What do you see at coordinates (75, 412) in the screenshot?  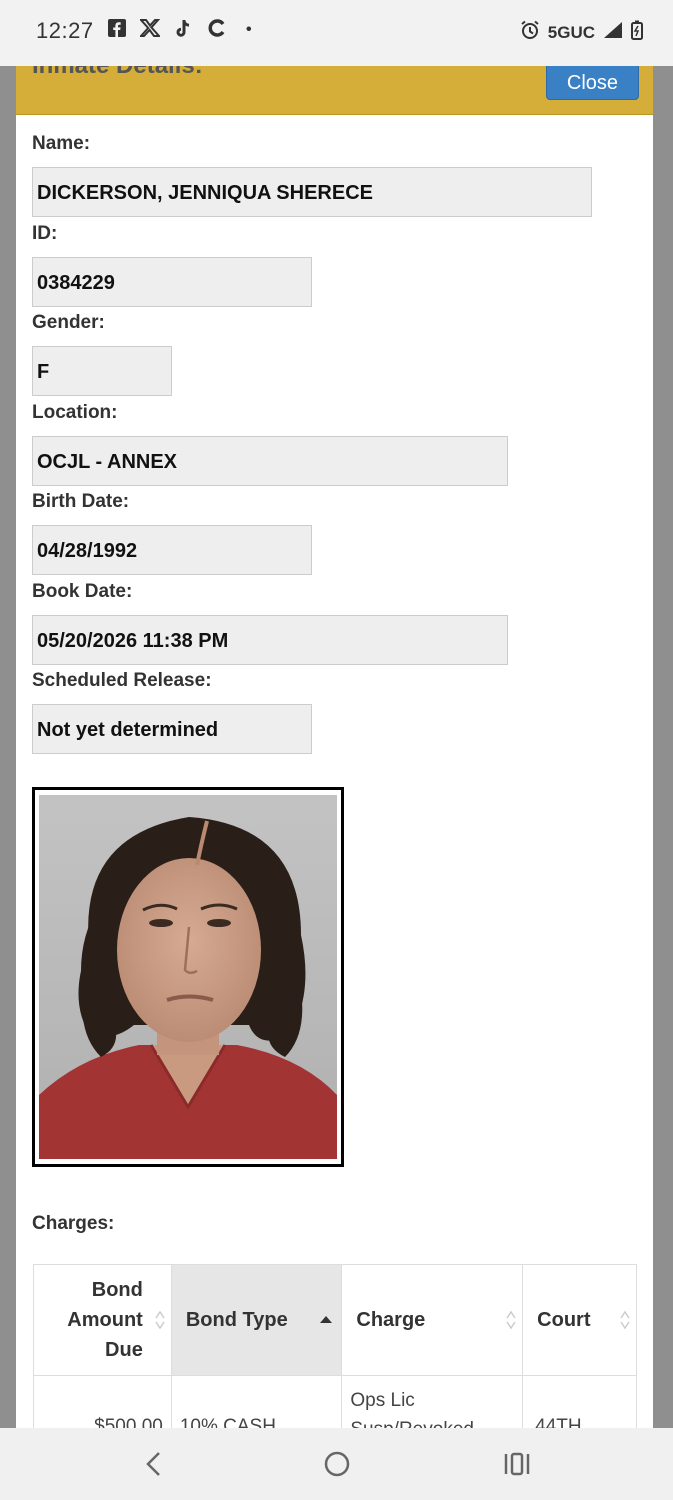 I see `location-label: Location:` at bounding box center [75, 412].